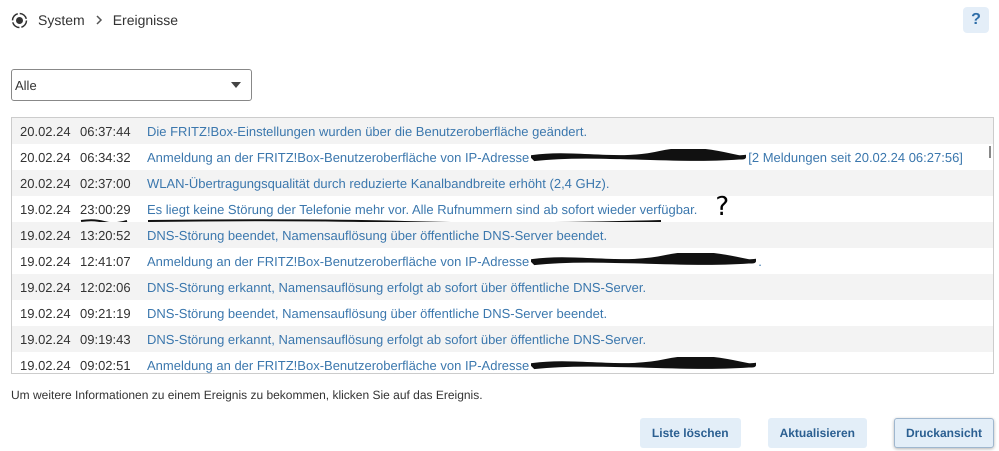 The image size is (999, 451). What do you see at coordinates (131, 85) in the screenshot?
I see `filter-dropdown: Alle` at bounding box center [131, 85].